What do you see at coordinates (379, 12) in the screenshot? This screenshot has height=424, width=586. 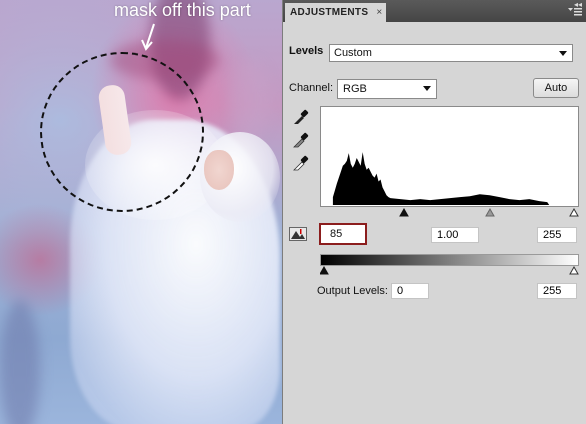 I see `tab-close-icon: ×` at bounding box center [379, 12].